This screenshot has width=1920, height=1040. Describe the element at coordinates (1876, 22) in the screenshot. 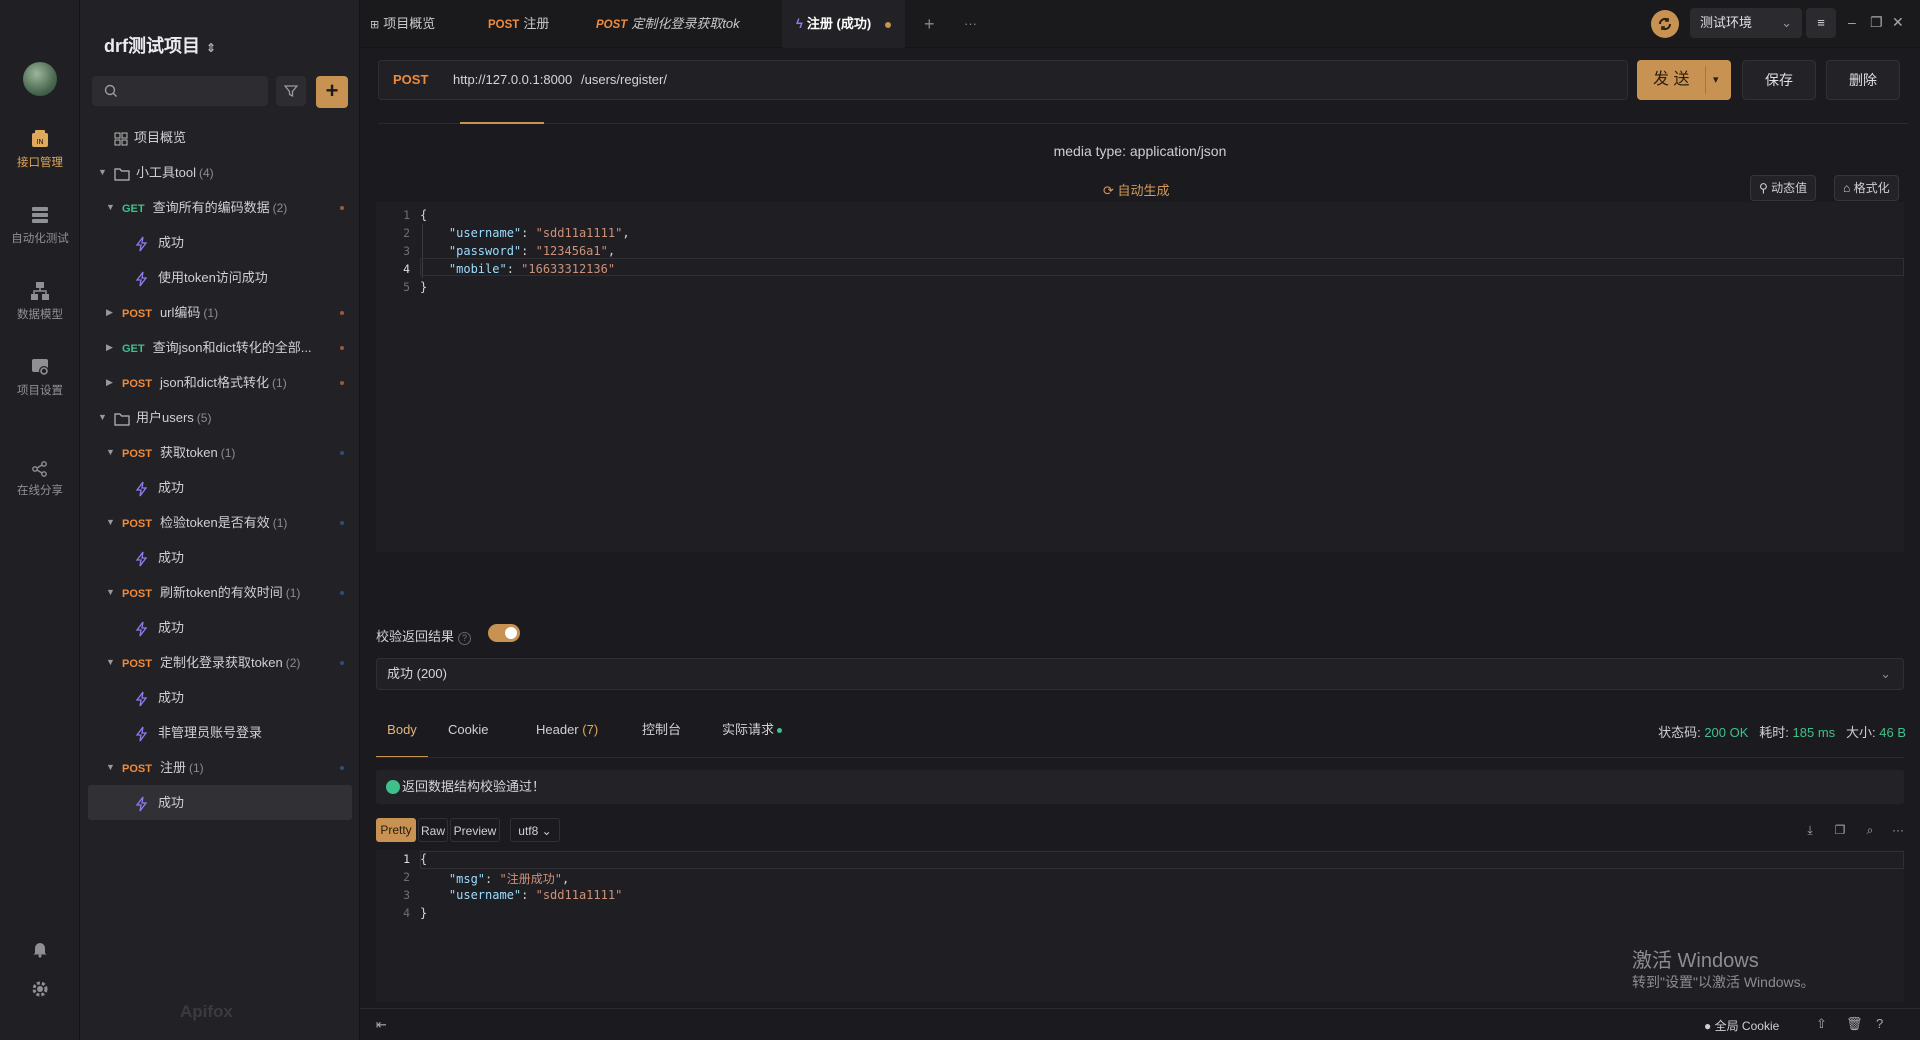

I see `restore-button: ❐` at that location.